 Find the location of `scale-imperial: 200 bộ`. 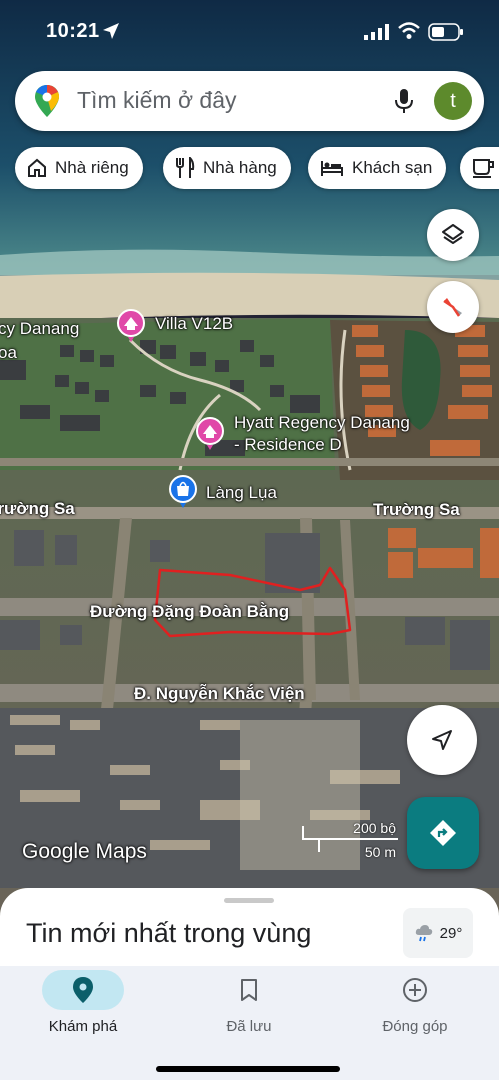

scale-imperial: 200 bộ is located at coordinates (374, 828).